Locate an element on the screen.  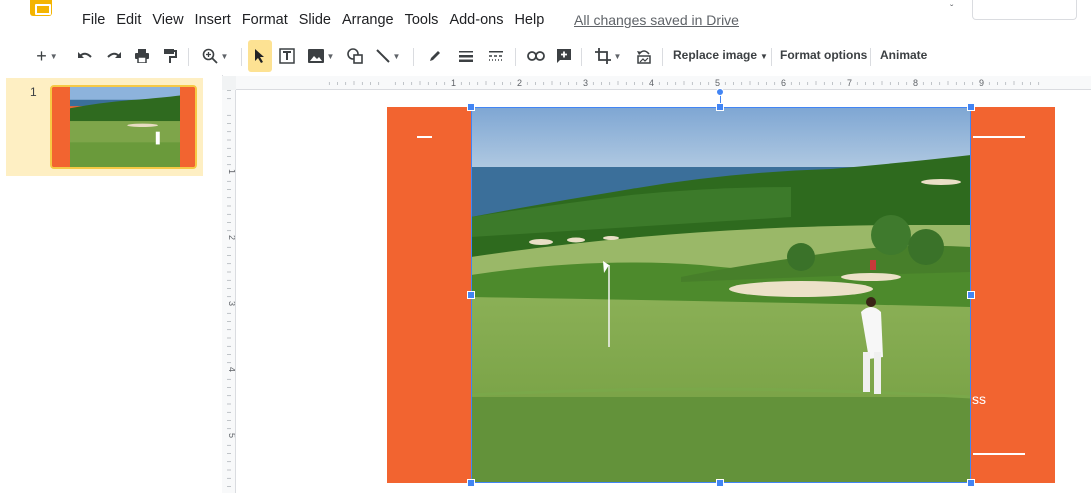
border-dash-button is located at coordinates (496, 56).